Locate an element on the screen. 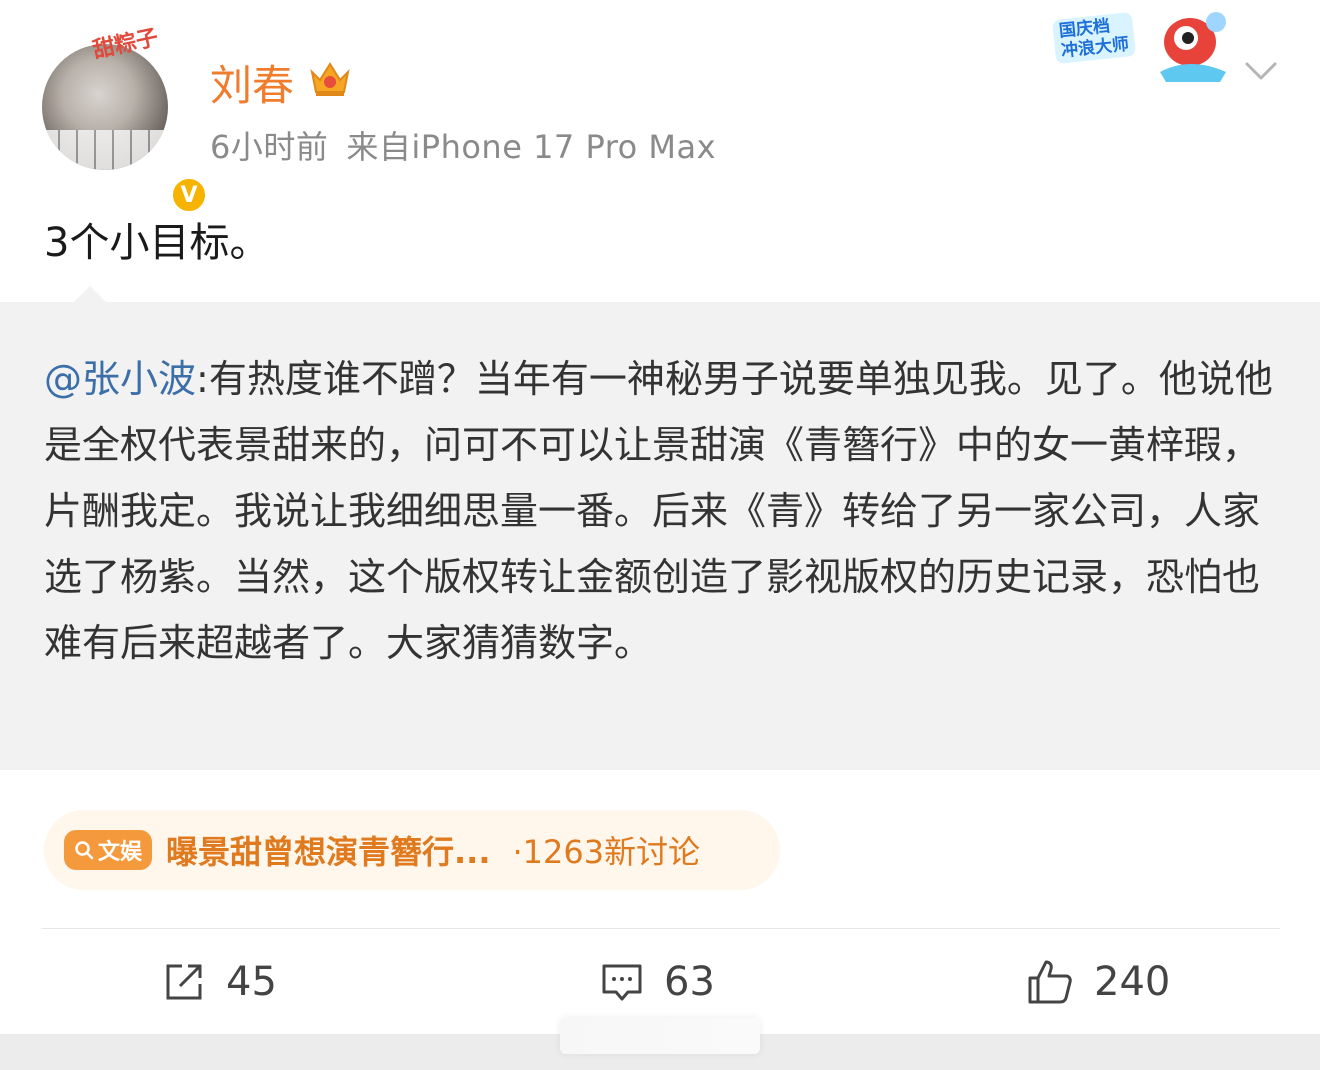 This screenshot has height=1070, width=1320. home-indicator is located at coordinates (660, 1036).